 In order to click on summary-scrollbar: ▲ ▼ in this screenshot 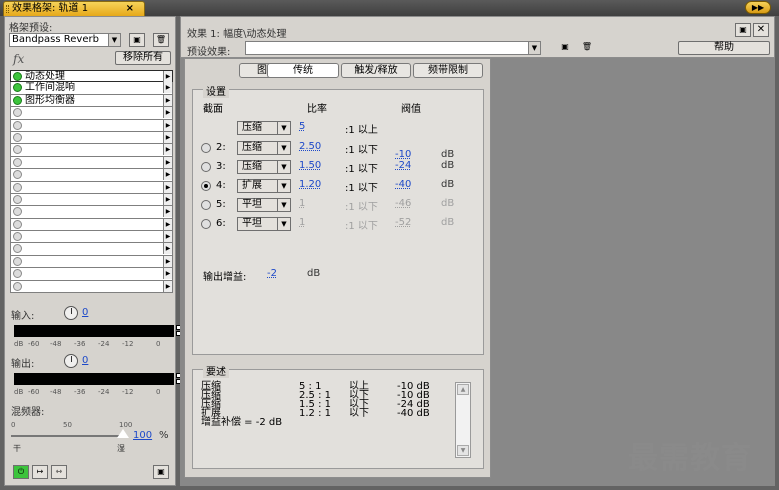, I will do `click(463, 420)`.